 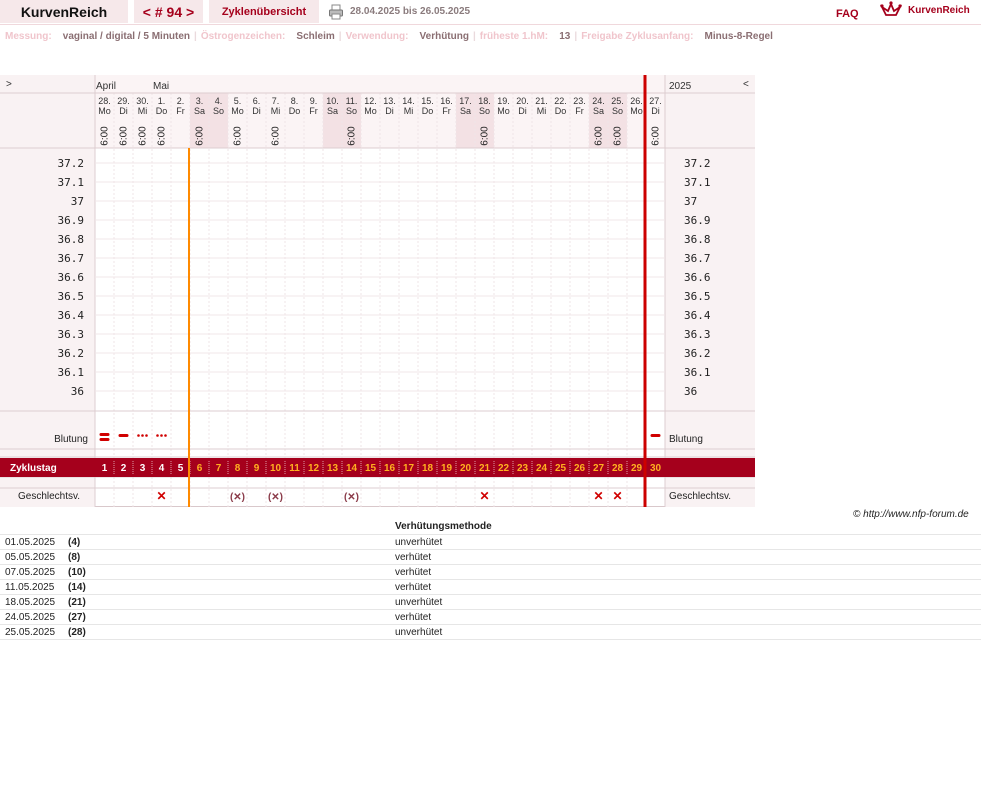 I want to click on entry-cycle-day: (10), so click(x=77, y=572).